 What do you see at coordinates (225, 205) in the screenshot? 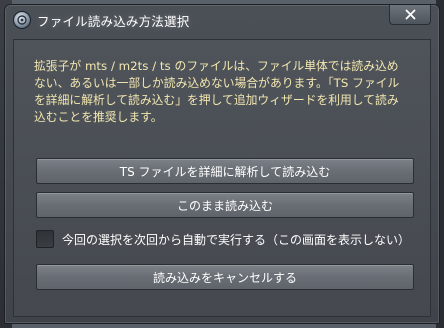
I see `load-as-is-button: このまま読み込む` at bounding box center [225, 205].